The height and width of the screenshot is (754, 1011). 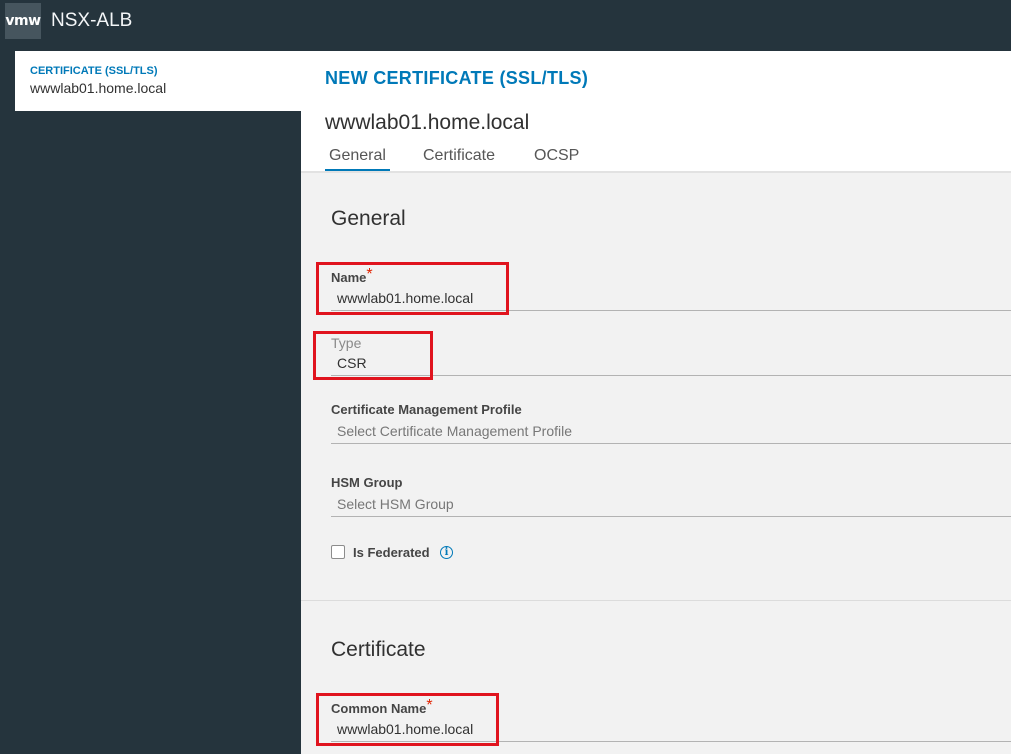 I want to click on hsm-group-select: Select HSM Group, so click(x=637, y=504).